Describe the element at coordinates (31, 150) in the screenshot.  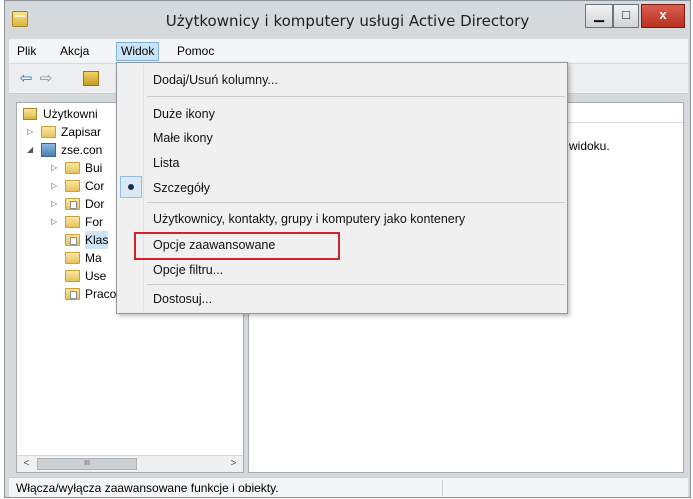
I see `collapse-icon: ◢` at that location.